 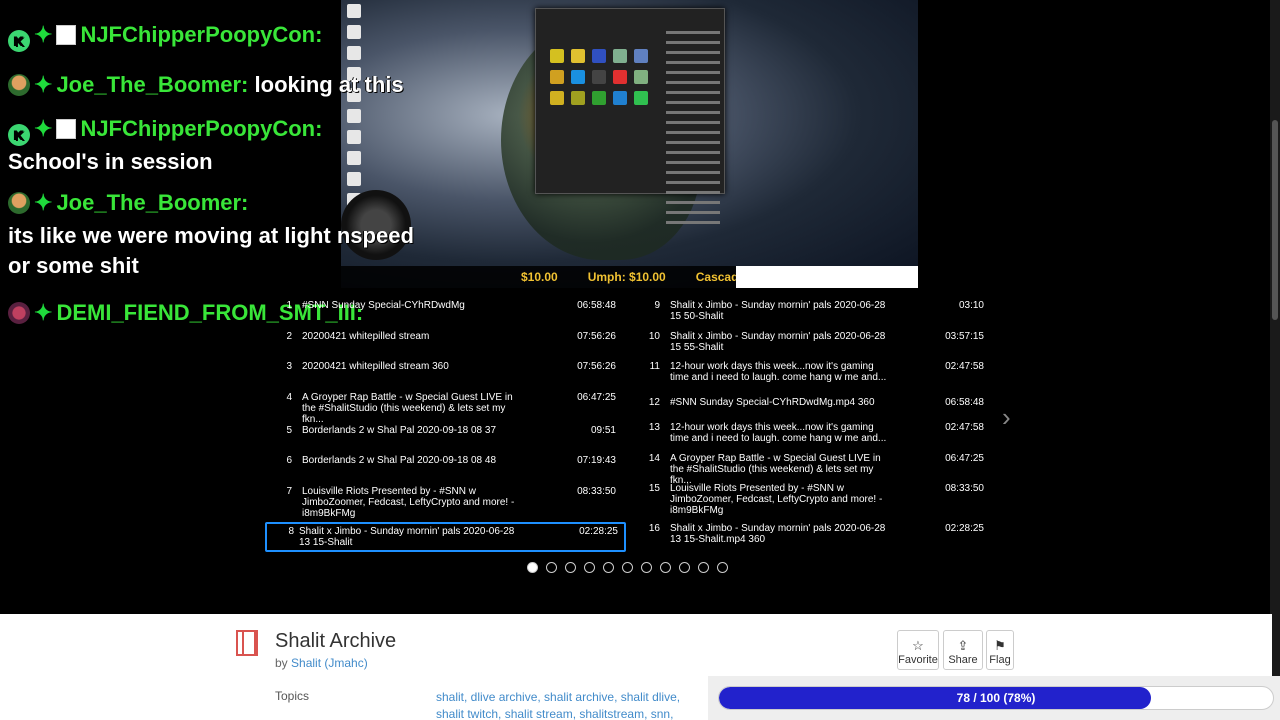 What do you see at coordinates (1006, 417) in the screenshot?
I see `chevron-right-icon: ›` at bounding box center [1006, 417].